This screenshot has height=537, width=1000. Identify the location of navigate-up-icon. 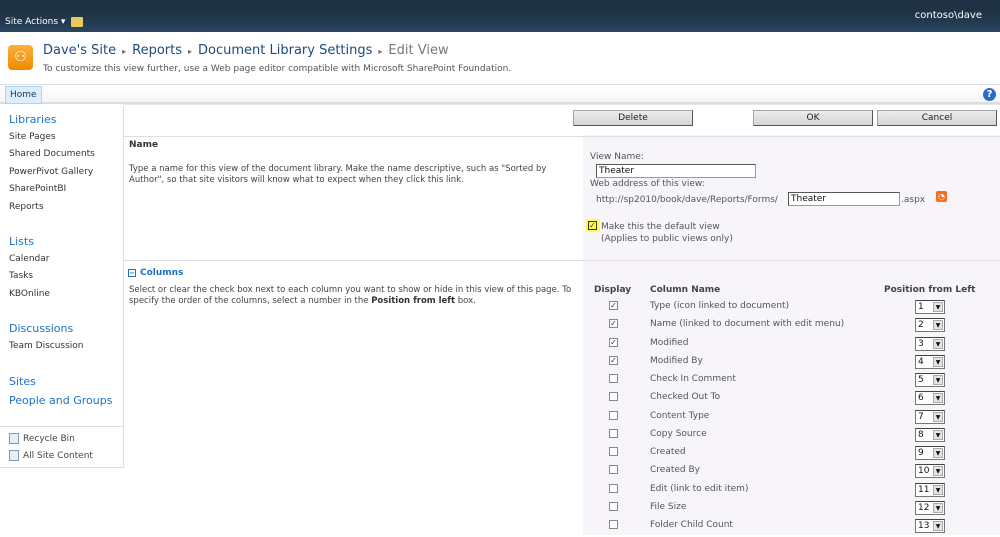
(77, 22).